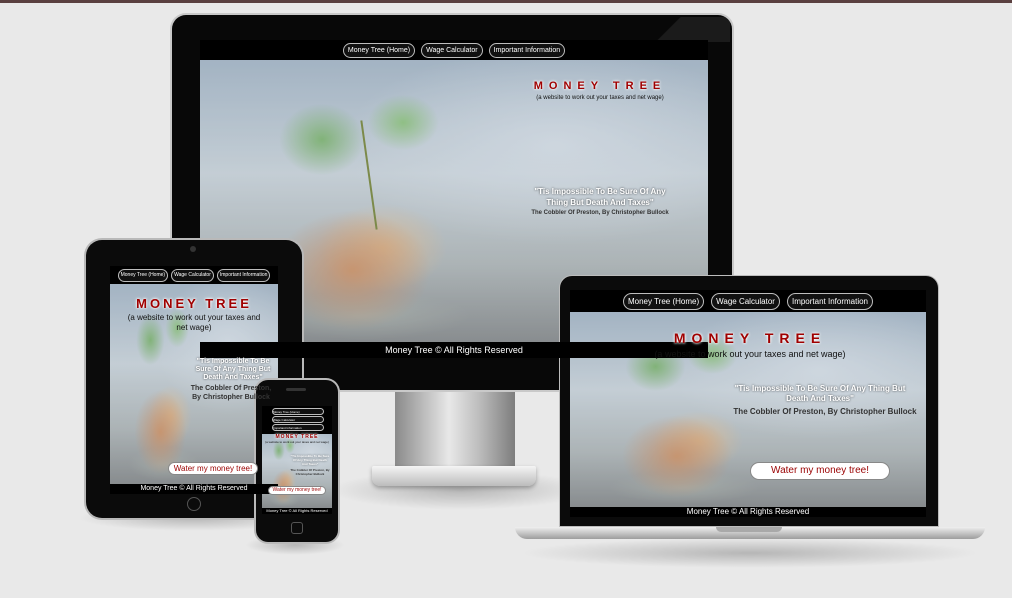  Describe the element at coordinates (455, 427) in the screenshot. I see `monitor-stand-neck` at that location.